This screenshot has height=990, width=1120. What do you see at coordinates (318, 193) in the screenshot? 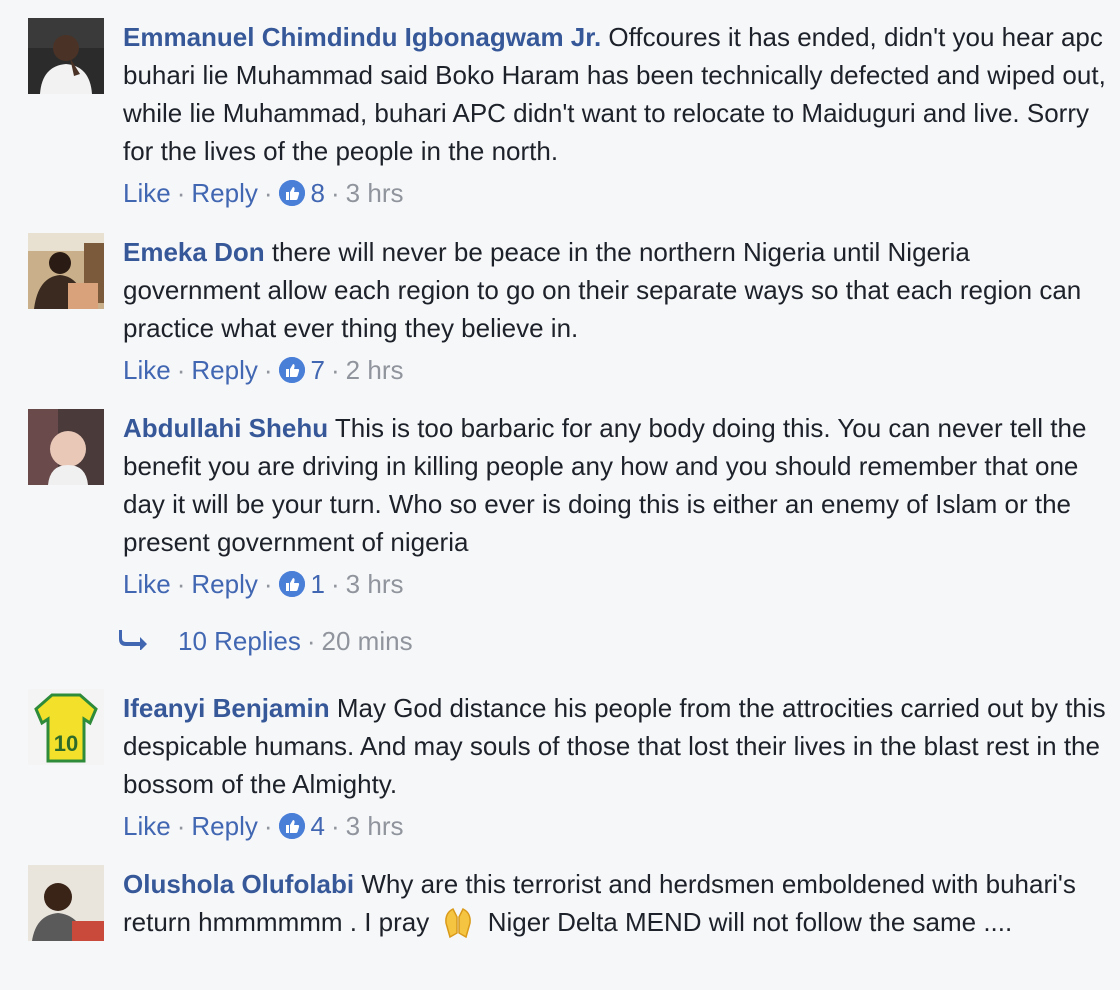
I see `reaction-count: 8` at bounding box center [318, 193].